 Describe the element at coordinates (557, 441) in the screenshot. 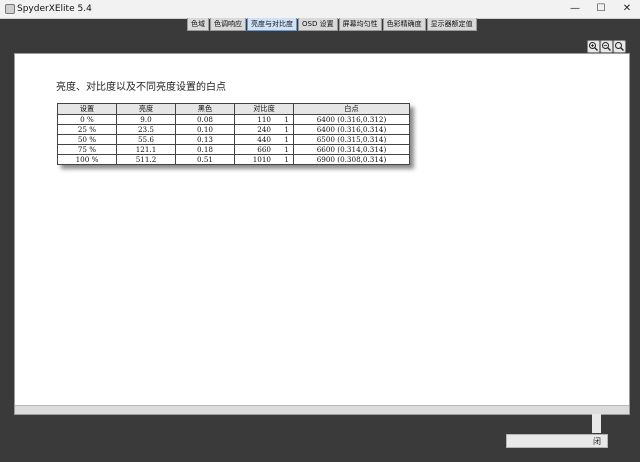

I see `close-button: 闭` at that location.